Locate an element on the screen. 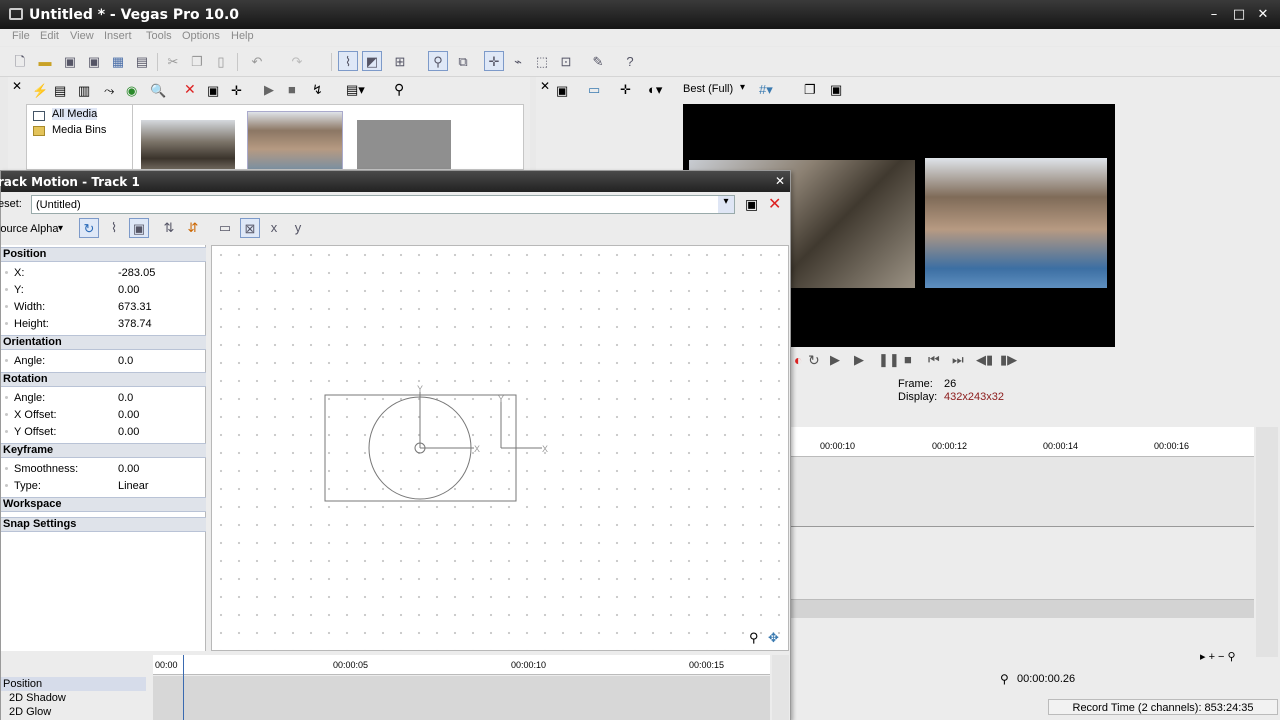  menu-file: File is located at coordinates (21, 36).